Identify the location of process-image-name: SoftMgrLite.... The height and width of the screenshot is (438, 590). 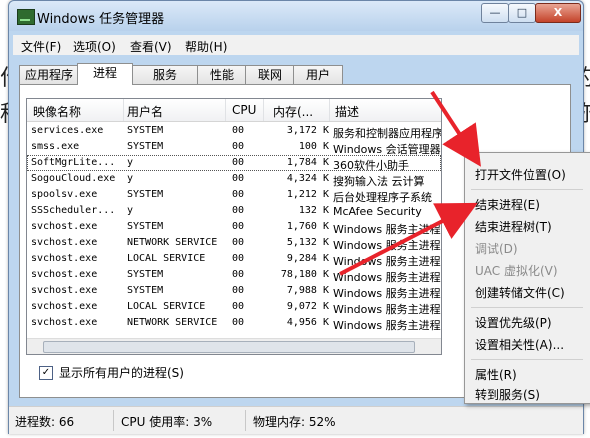
(73, 162).